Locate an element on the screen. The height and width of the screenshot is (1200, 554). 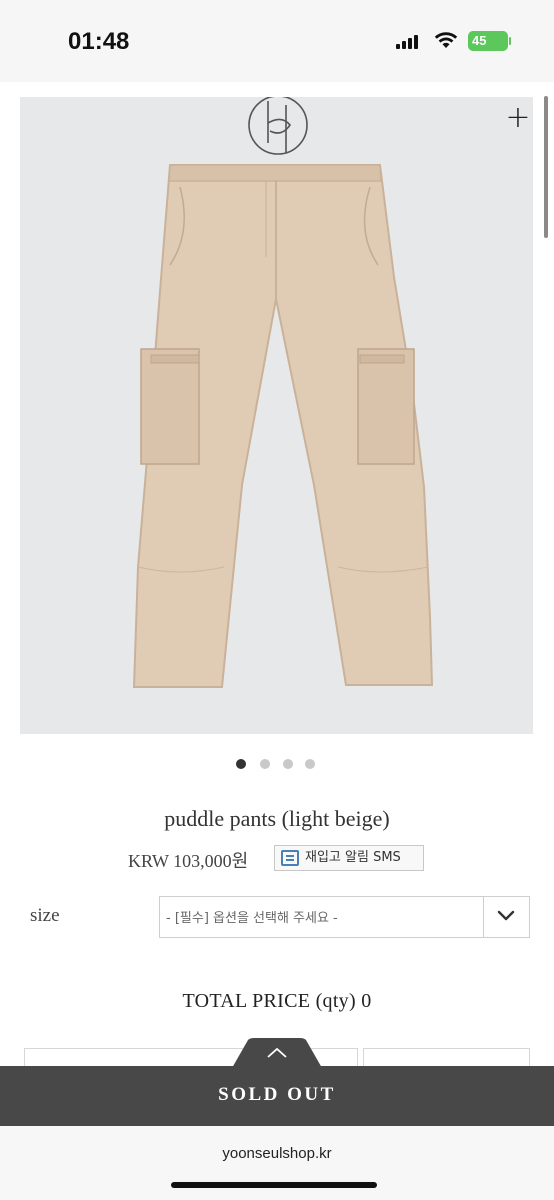
status-bar: 01:48 45 is located at coordinates (277, 41).